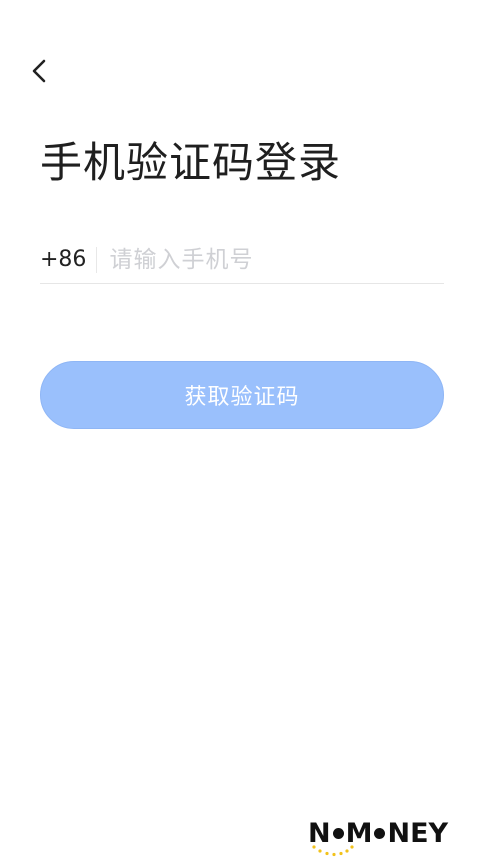 This screenshot has height=862, width=484. What do you see at coordinates (276, 259) in the screenshot?
I see `phone-number-input` at bounding box center [276, 259].